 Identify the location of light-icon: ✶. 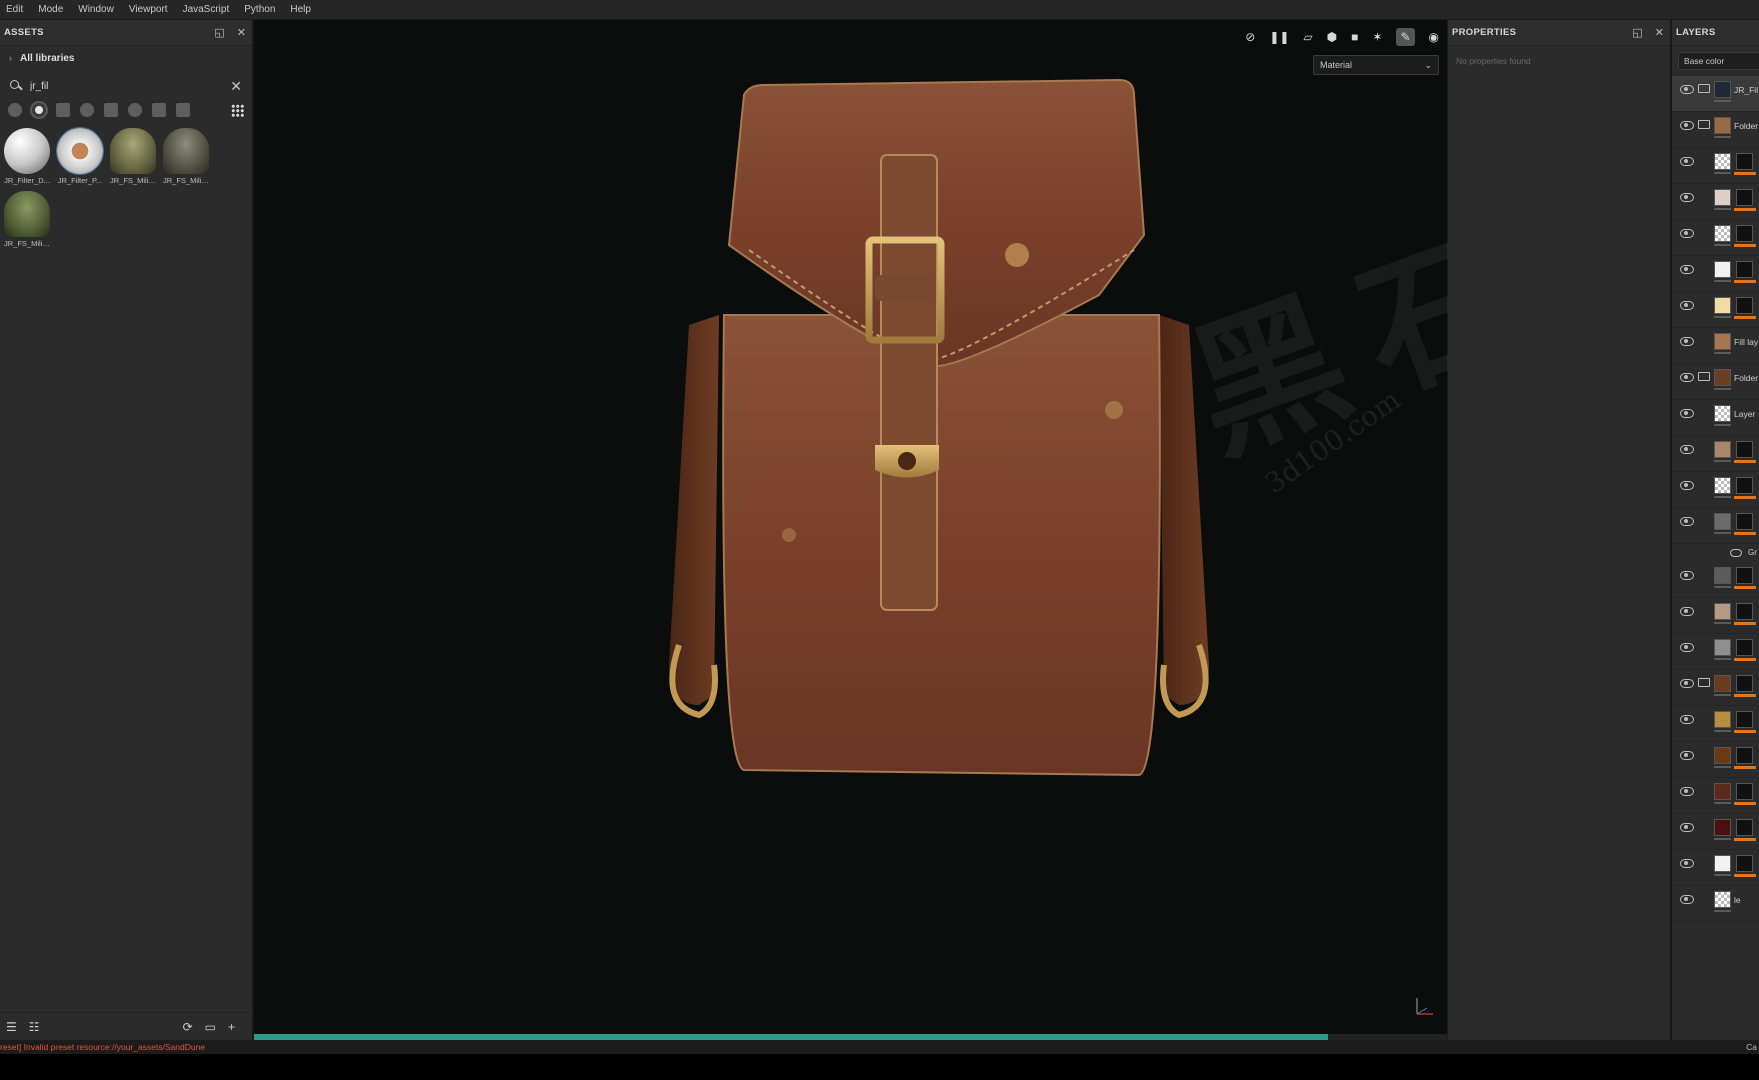
(1377, 37).